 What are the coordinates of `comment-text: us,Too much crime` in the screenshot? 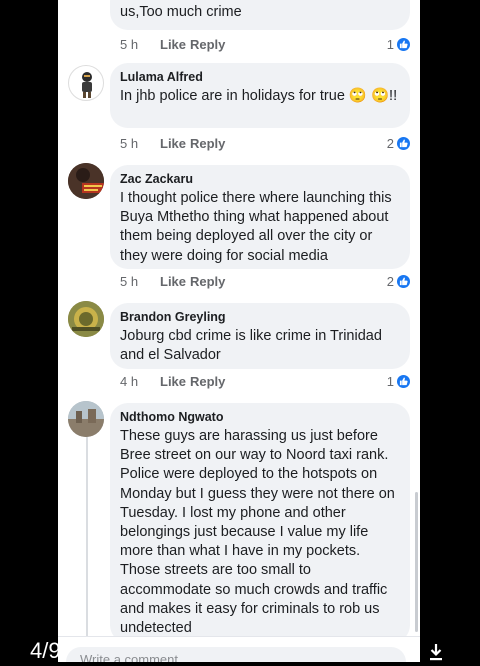 It's located at (181, 12).